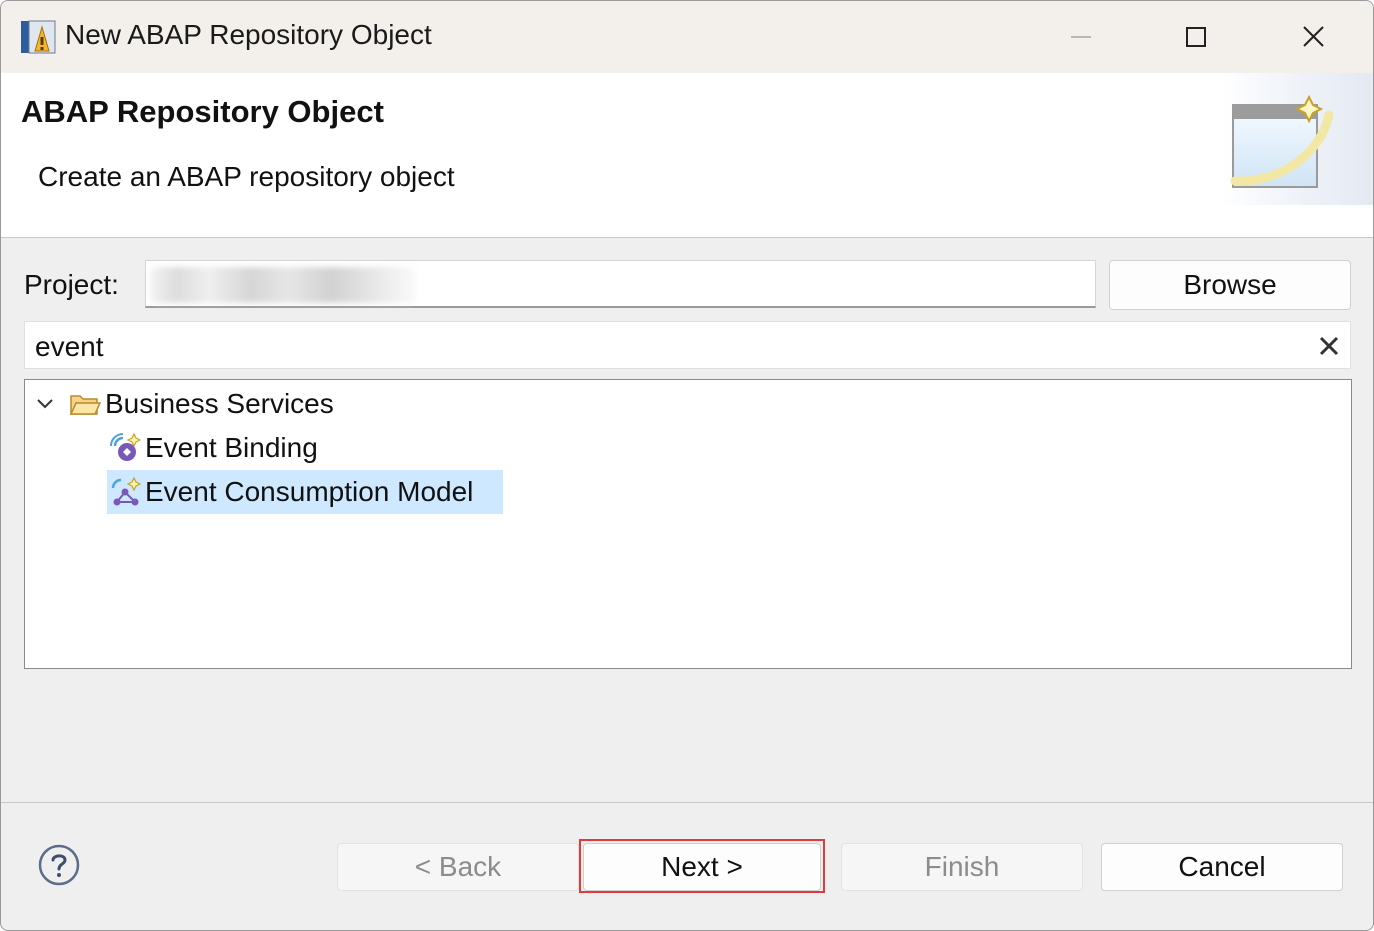 This screenshot has height=931, width=1374. I want to click on tree-item-event-consumption-model: Event Consumption Model, so click(305, 492).